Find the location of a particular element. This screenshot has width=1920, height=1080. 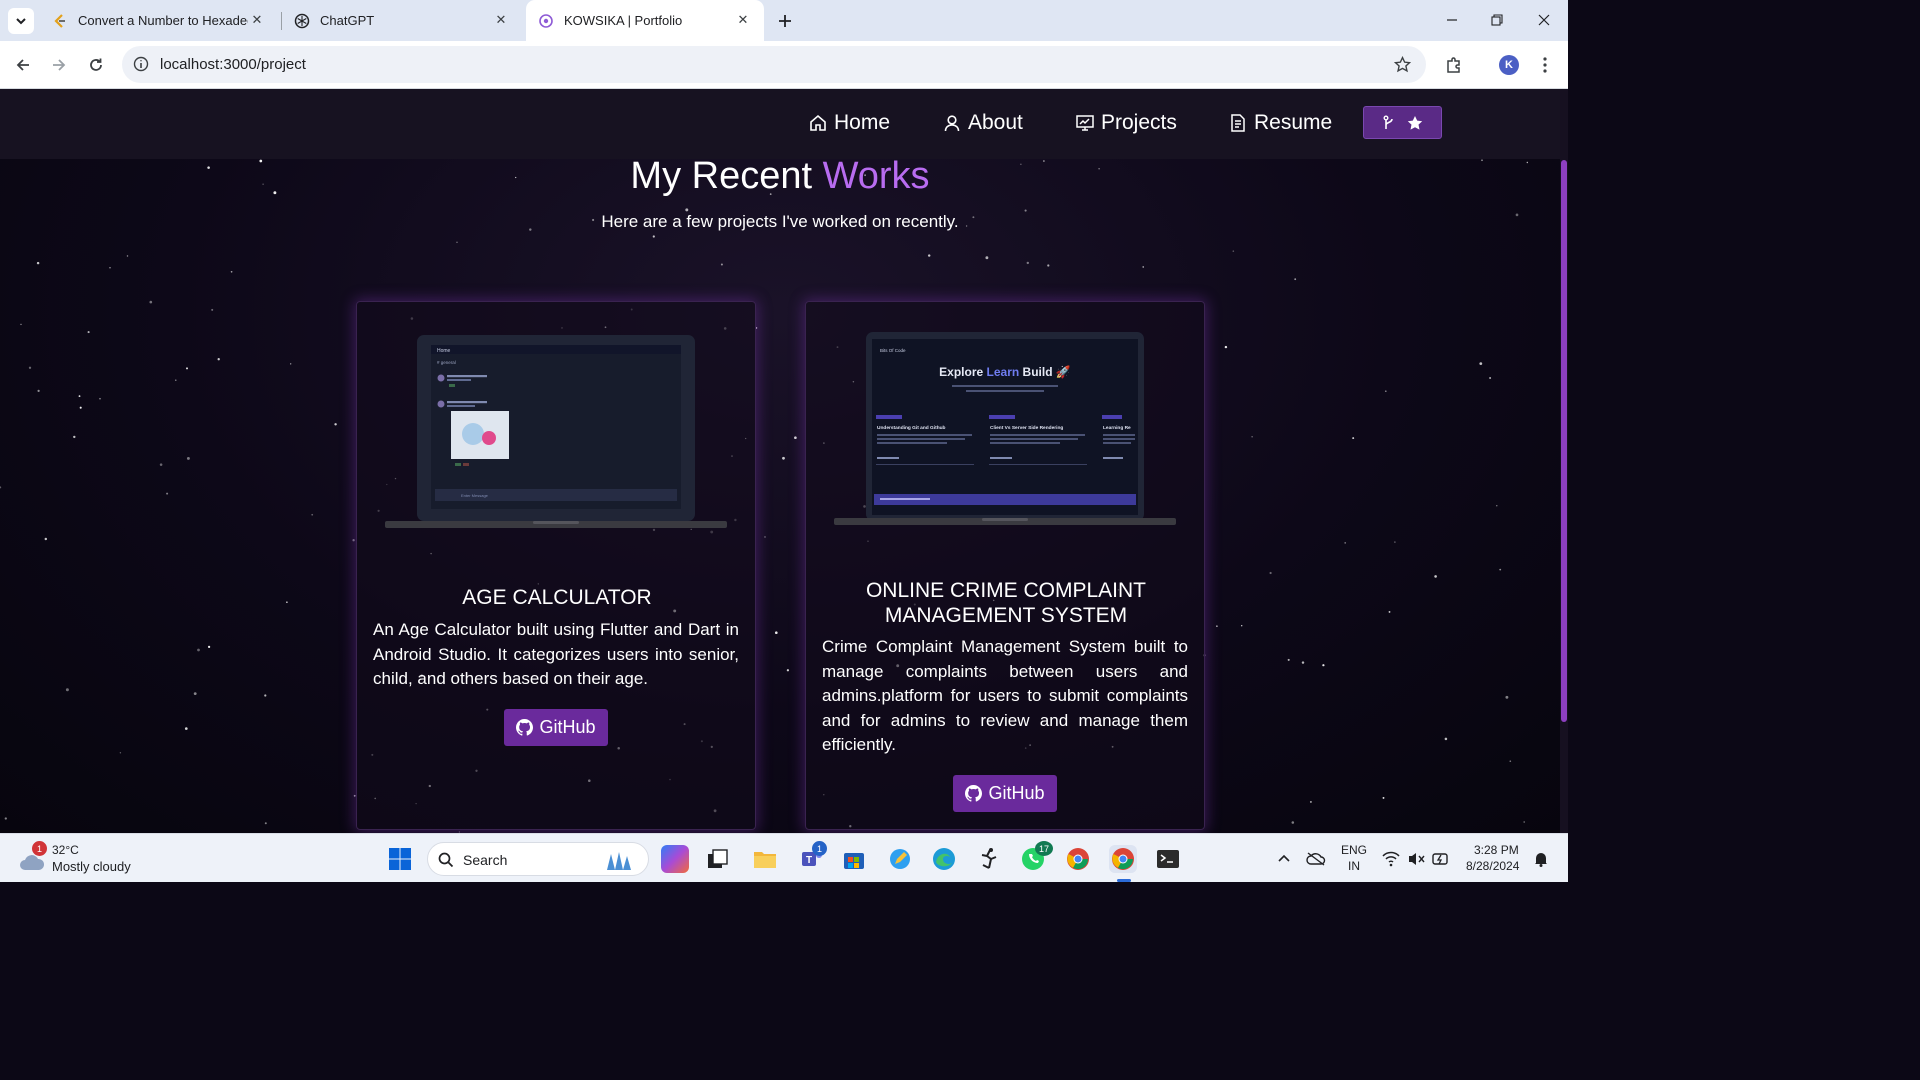

minimize-icon is located at coordinates (1452, 20).